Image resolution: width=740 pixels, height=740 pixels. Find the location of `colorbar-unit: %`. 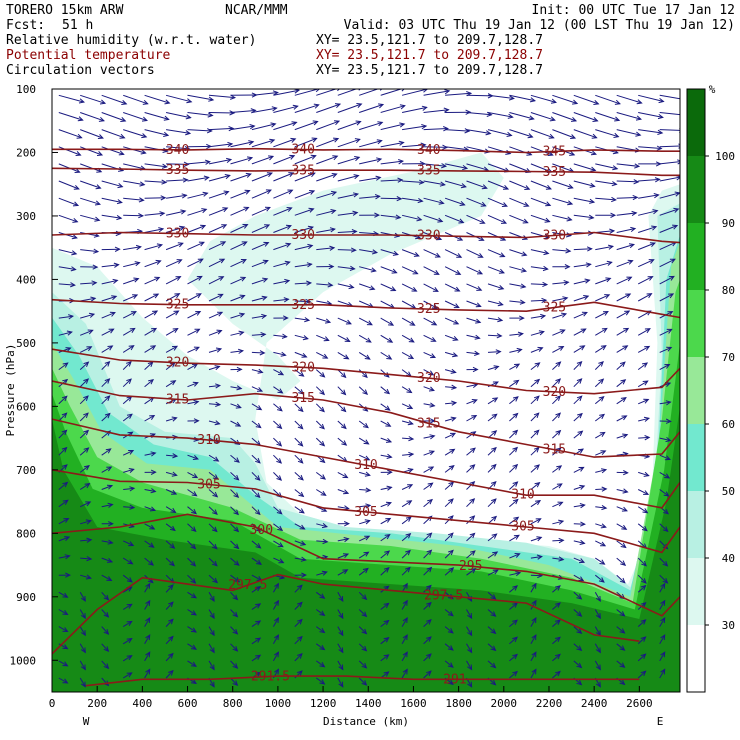

colorbar-unit: % is located at coordinates (712, 89).